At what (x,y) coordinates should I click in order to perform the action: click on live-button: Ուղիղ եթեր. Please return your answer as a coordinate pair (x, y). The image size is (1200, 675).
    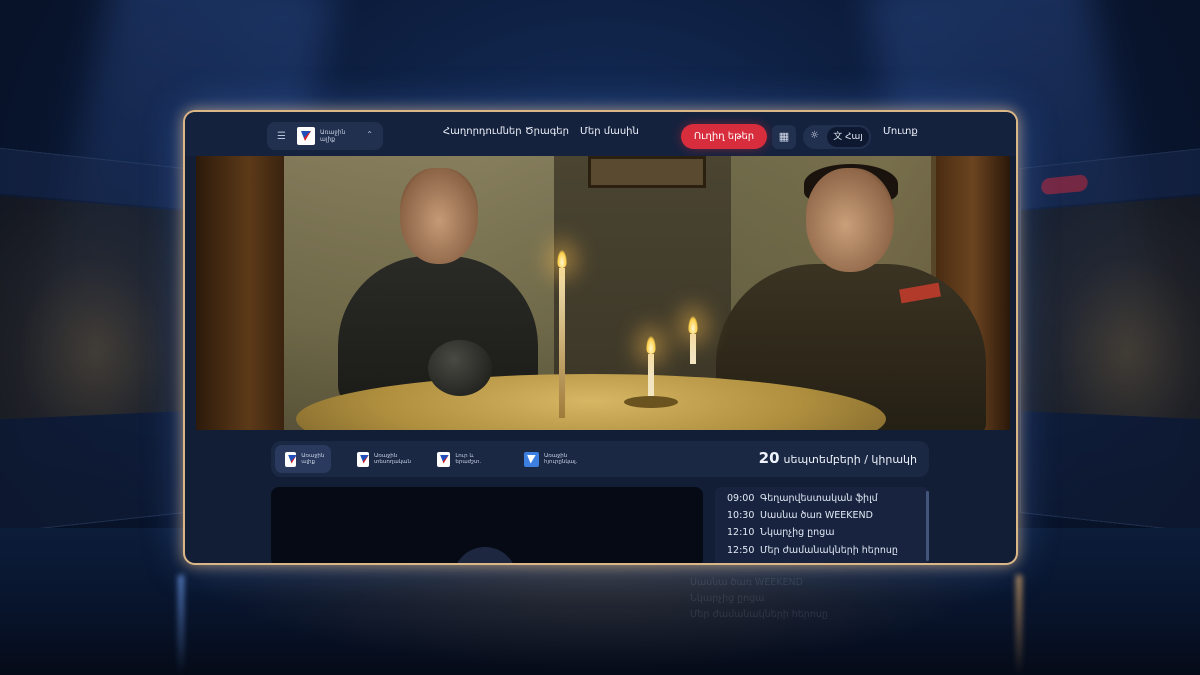
    Looking at the image, I should click on (724, 136).